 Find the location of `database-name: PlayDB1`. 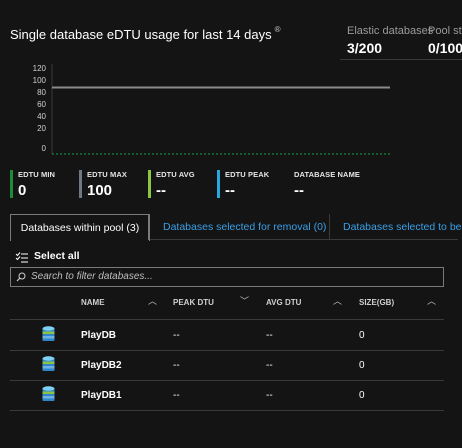

database-name: PlayDB1 is located at coordinates (101, 395).